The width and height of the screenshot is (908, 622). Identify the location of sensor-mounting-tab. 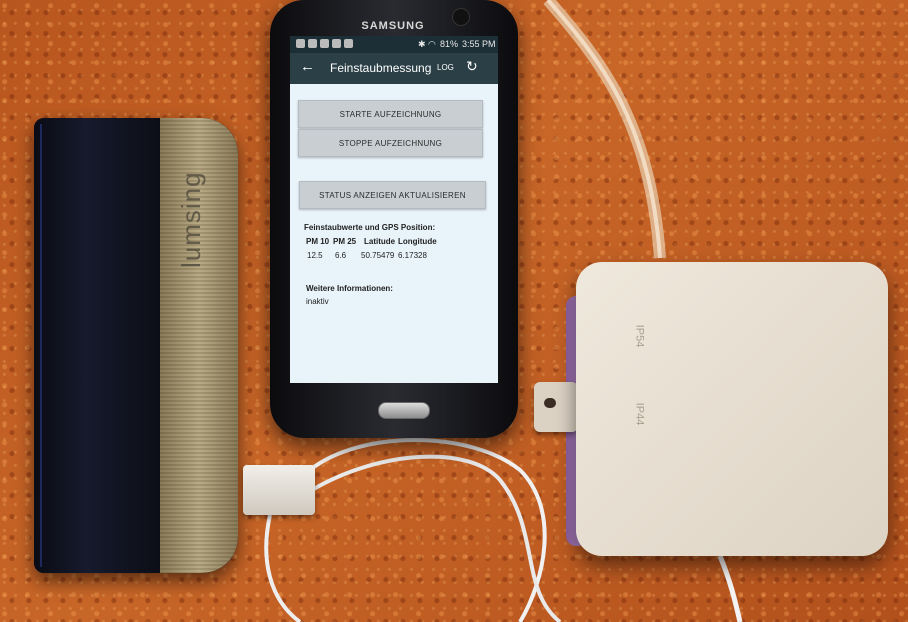
(556, 407).